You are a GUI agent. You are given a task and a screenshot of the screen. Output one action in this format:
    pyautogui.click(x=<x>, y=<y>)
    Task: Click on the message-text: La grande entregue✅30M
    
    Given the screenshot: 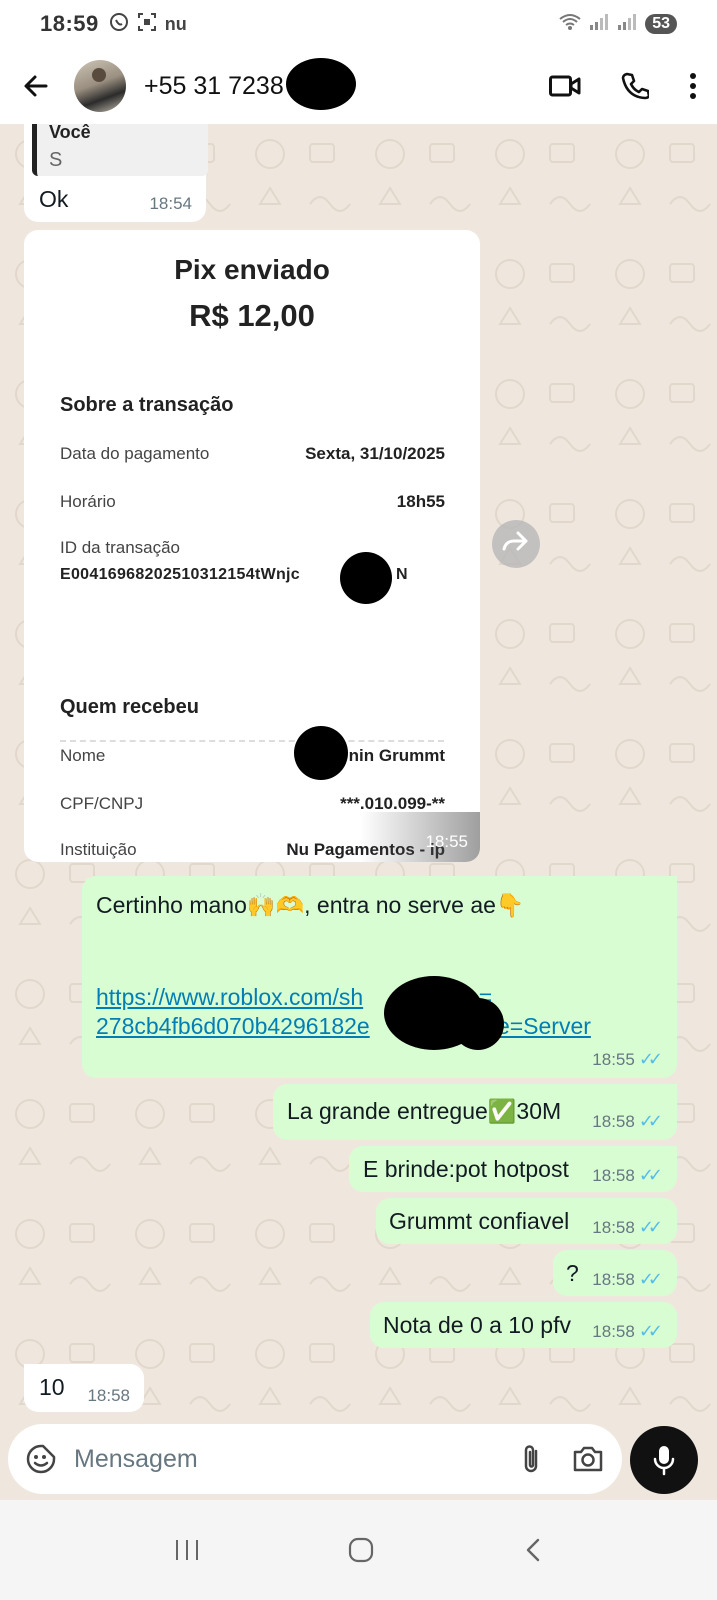 What is the action you would take?
    pyautogui.click(x=424, y=1111)
    